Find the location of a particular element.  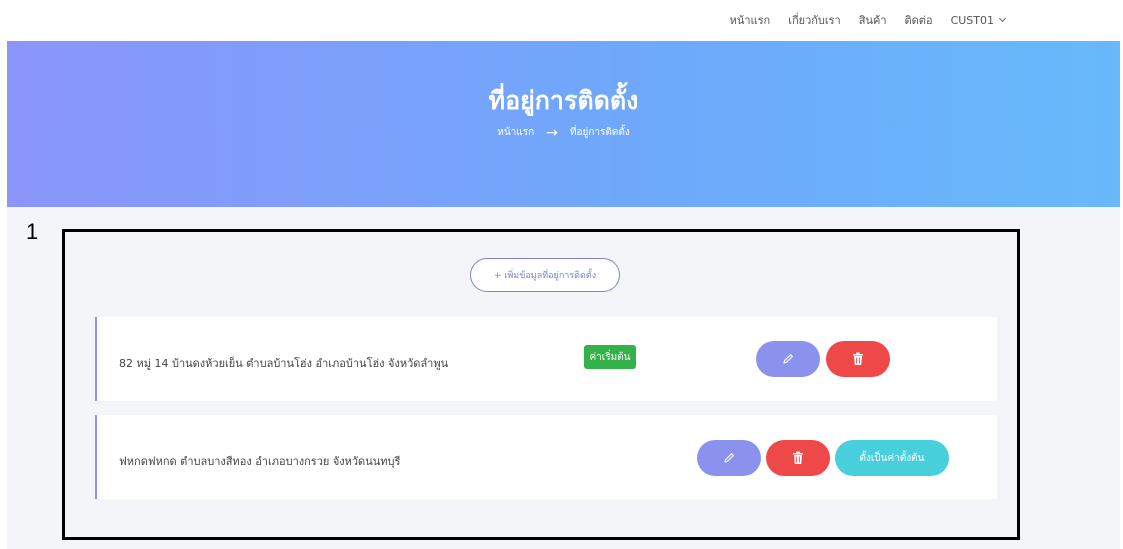

arrow-right-icon: → is located at coordinates (552, 132).